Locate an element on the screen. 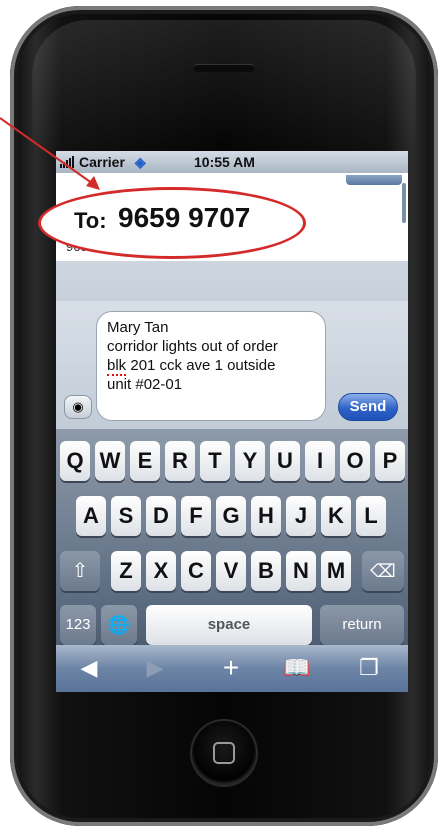  message-line-3: blk 201 cck ave 1 outside is located at coordinates (211, 366).